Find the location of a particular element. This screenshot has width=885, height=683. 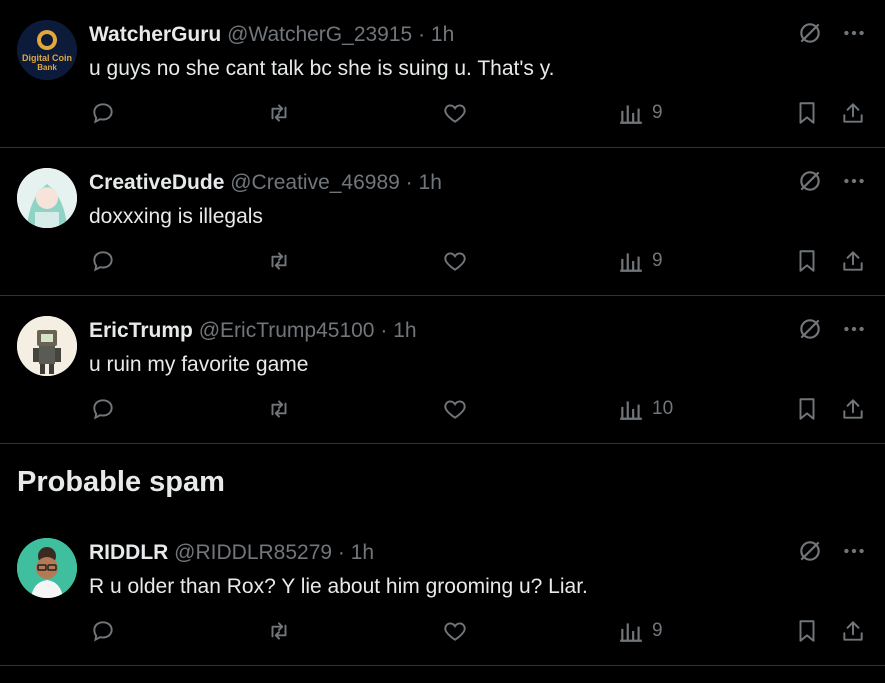

display-name: CreativeDude is located at coordinates (156, 182).